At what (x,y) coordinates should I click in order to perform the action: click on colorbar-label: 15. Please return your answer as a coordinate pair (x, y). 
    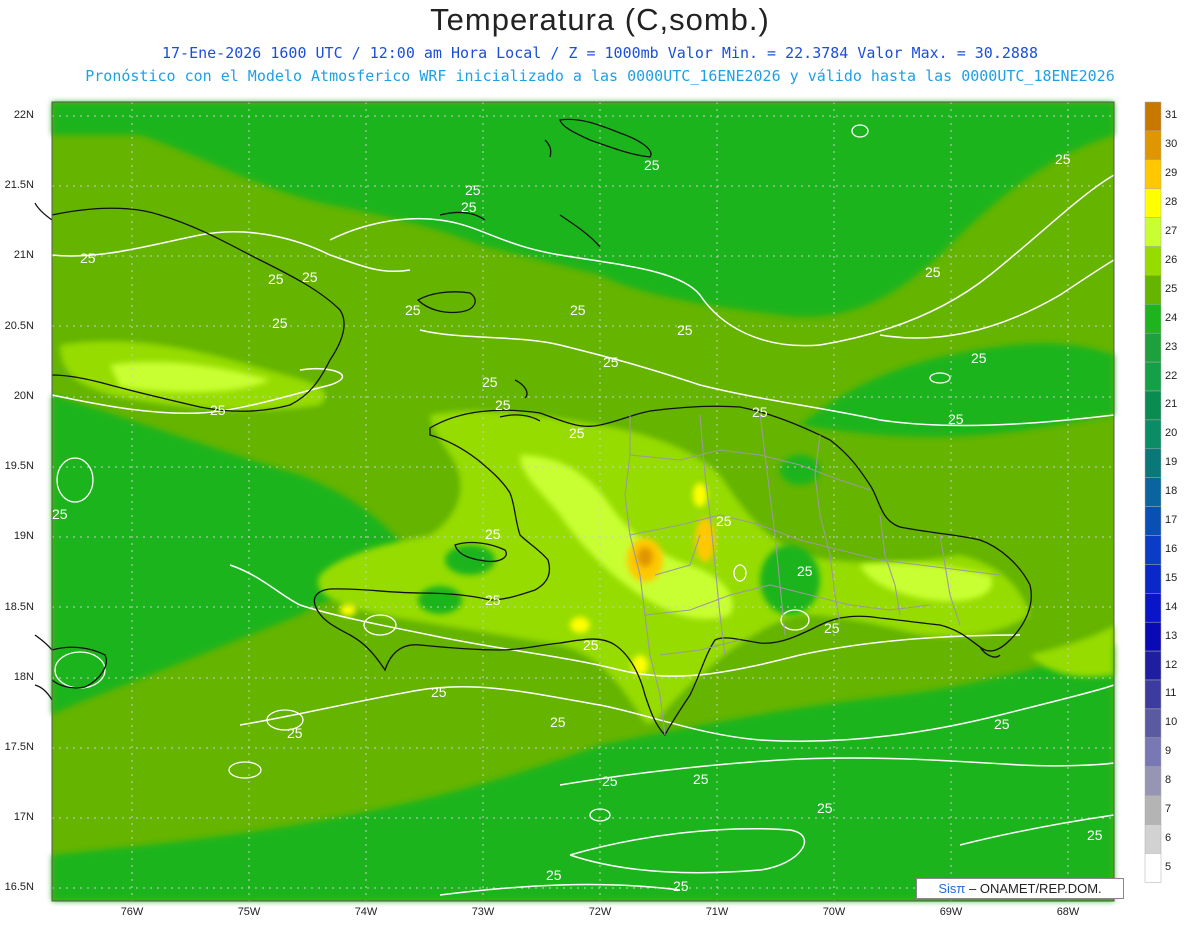
    Looking at the image, I should click on (1171, 577).